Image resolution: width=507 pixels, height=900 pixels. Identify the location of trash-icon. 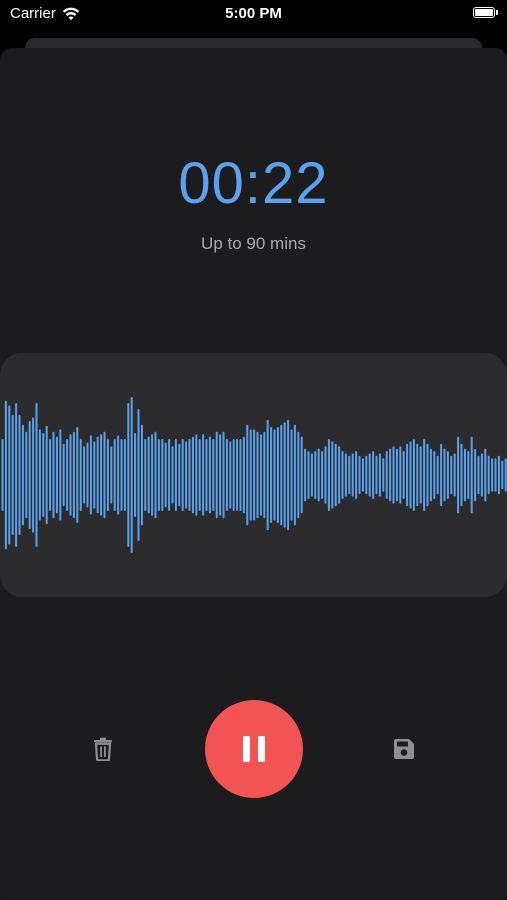
(103, 749).